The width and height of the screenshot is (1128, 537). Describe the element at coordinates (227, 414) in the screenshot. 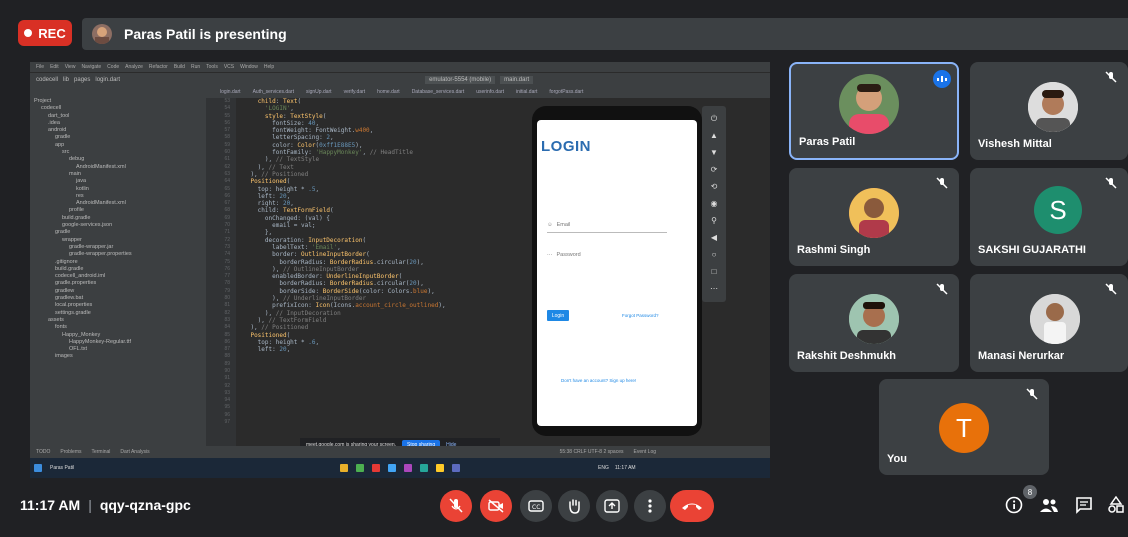

I see `line-number: 96` at that location.